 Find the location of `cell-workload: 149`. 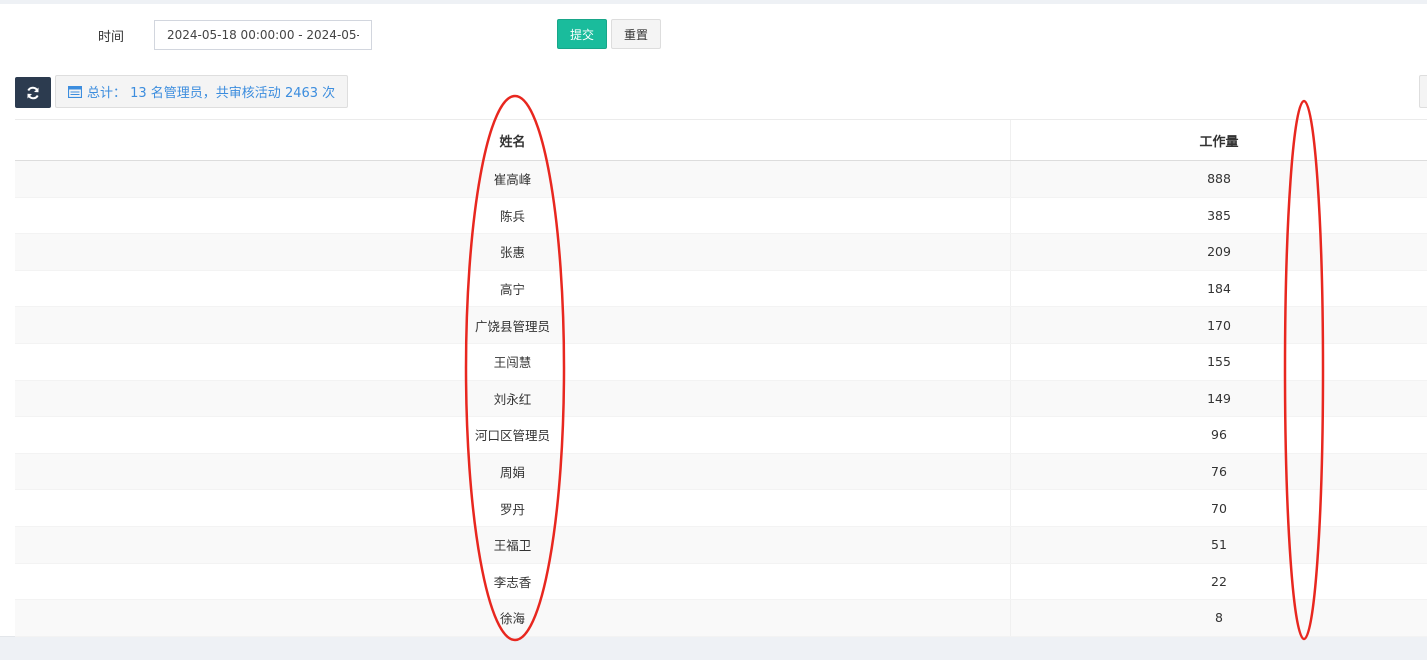

cell-workload: 149 is located at coordinates (1219, 398).